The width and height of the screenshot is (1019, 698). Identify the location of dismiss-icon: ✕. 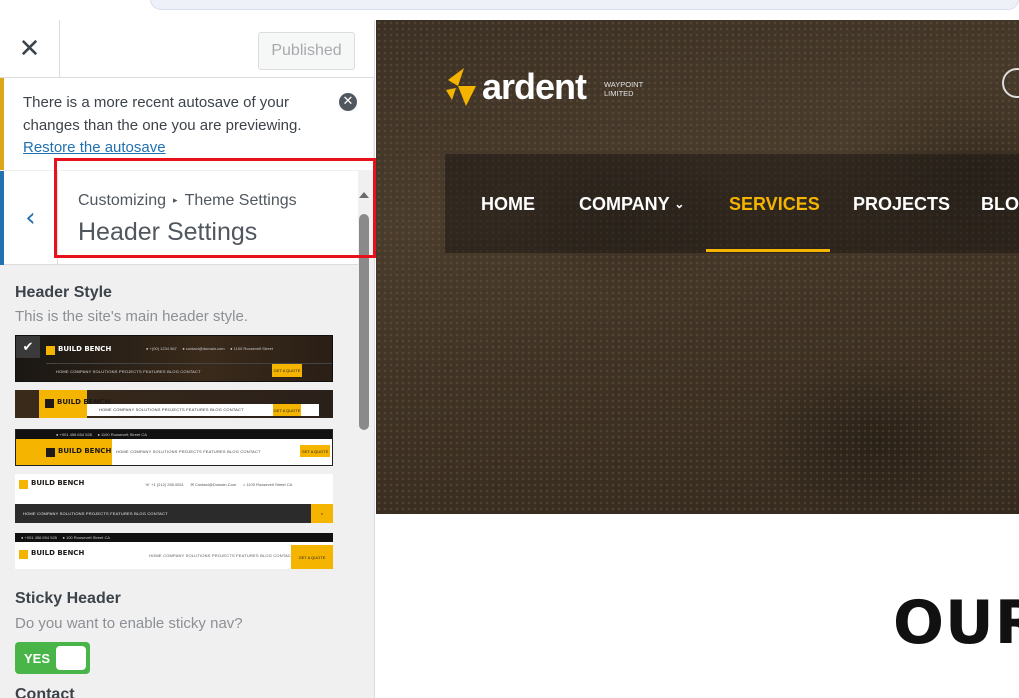
(348, 102).